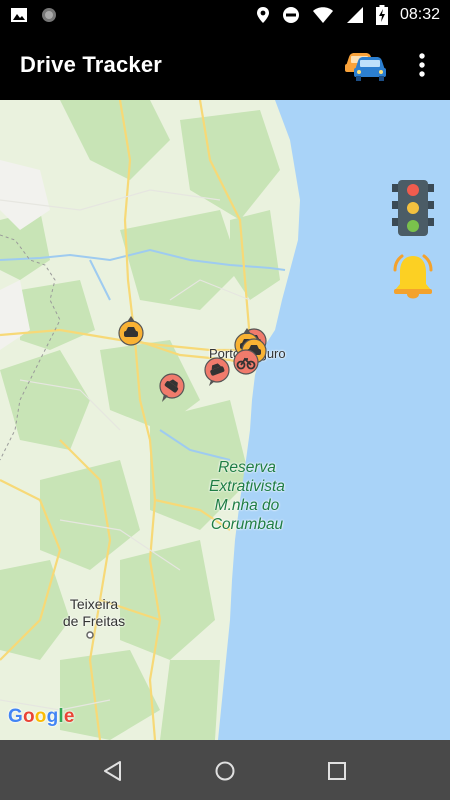 The width and height of the screenshot is (450, 800). Describe the element at coordinates (290, 15) in the screenshot. I see `do-not-disturb-icon` at that location.